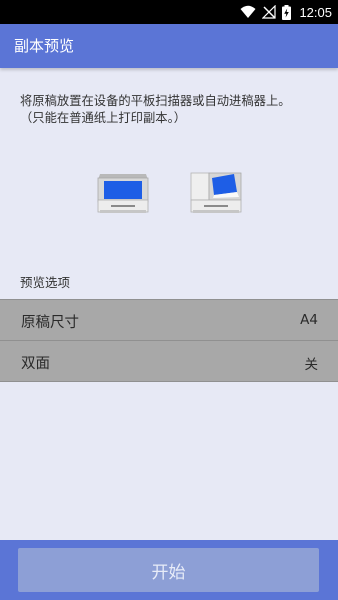 This screenshot has height=600, width=338. I want to click on instructions-line-1: 将原稿放置在设备的平板扫描器或自动进稿器上。, so click(155, 101).